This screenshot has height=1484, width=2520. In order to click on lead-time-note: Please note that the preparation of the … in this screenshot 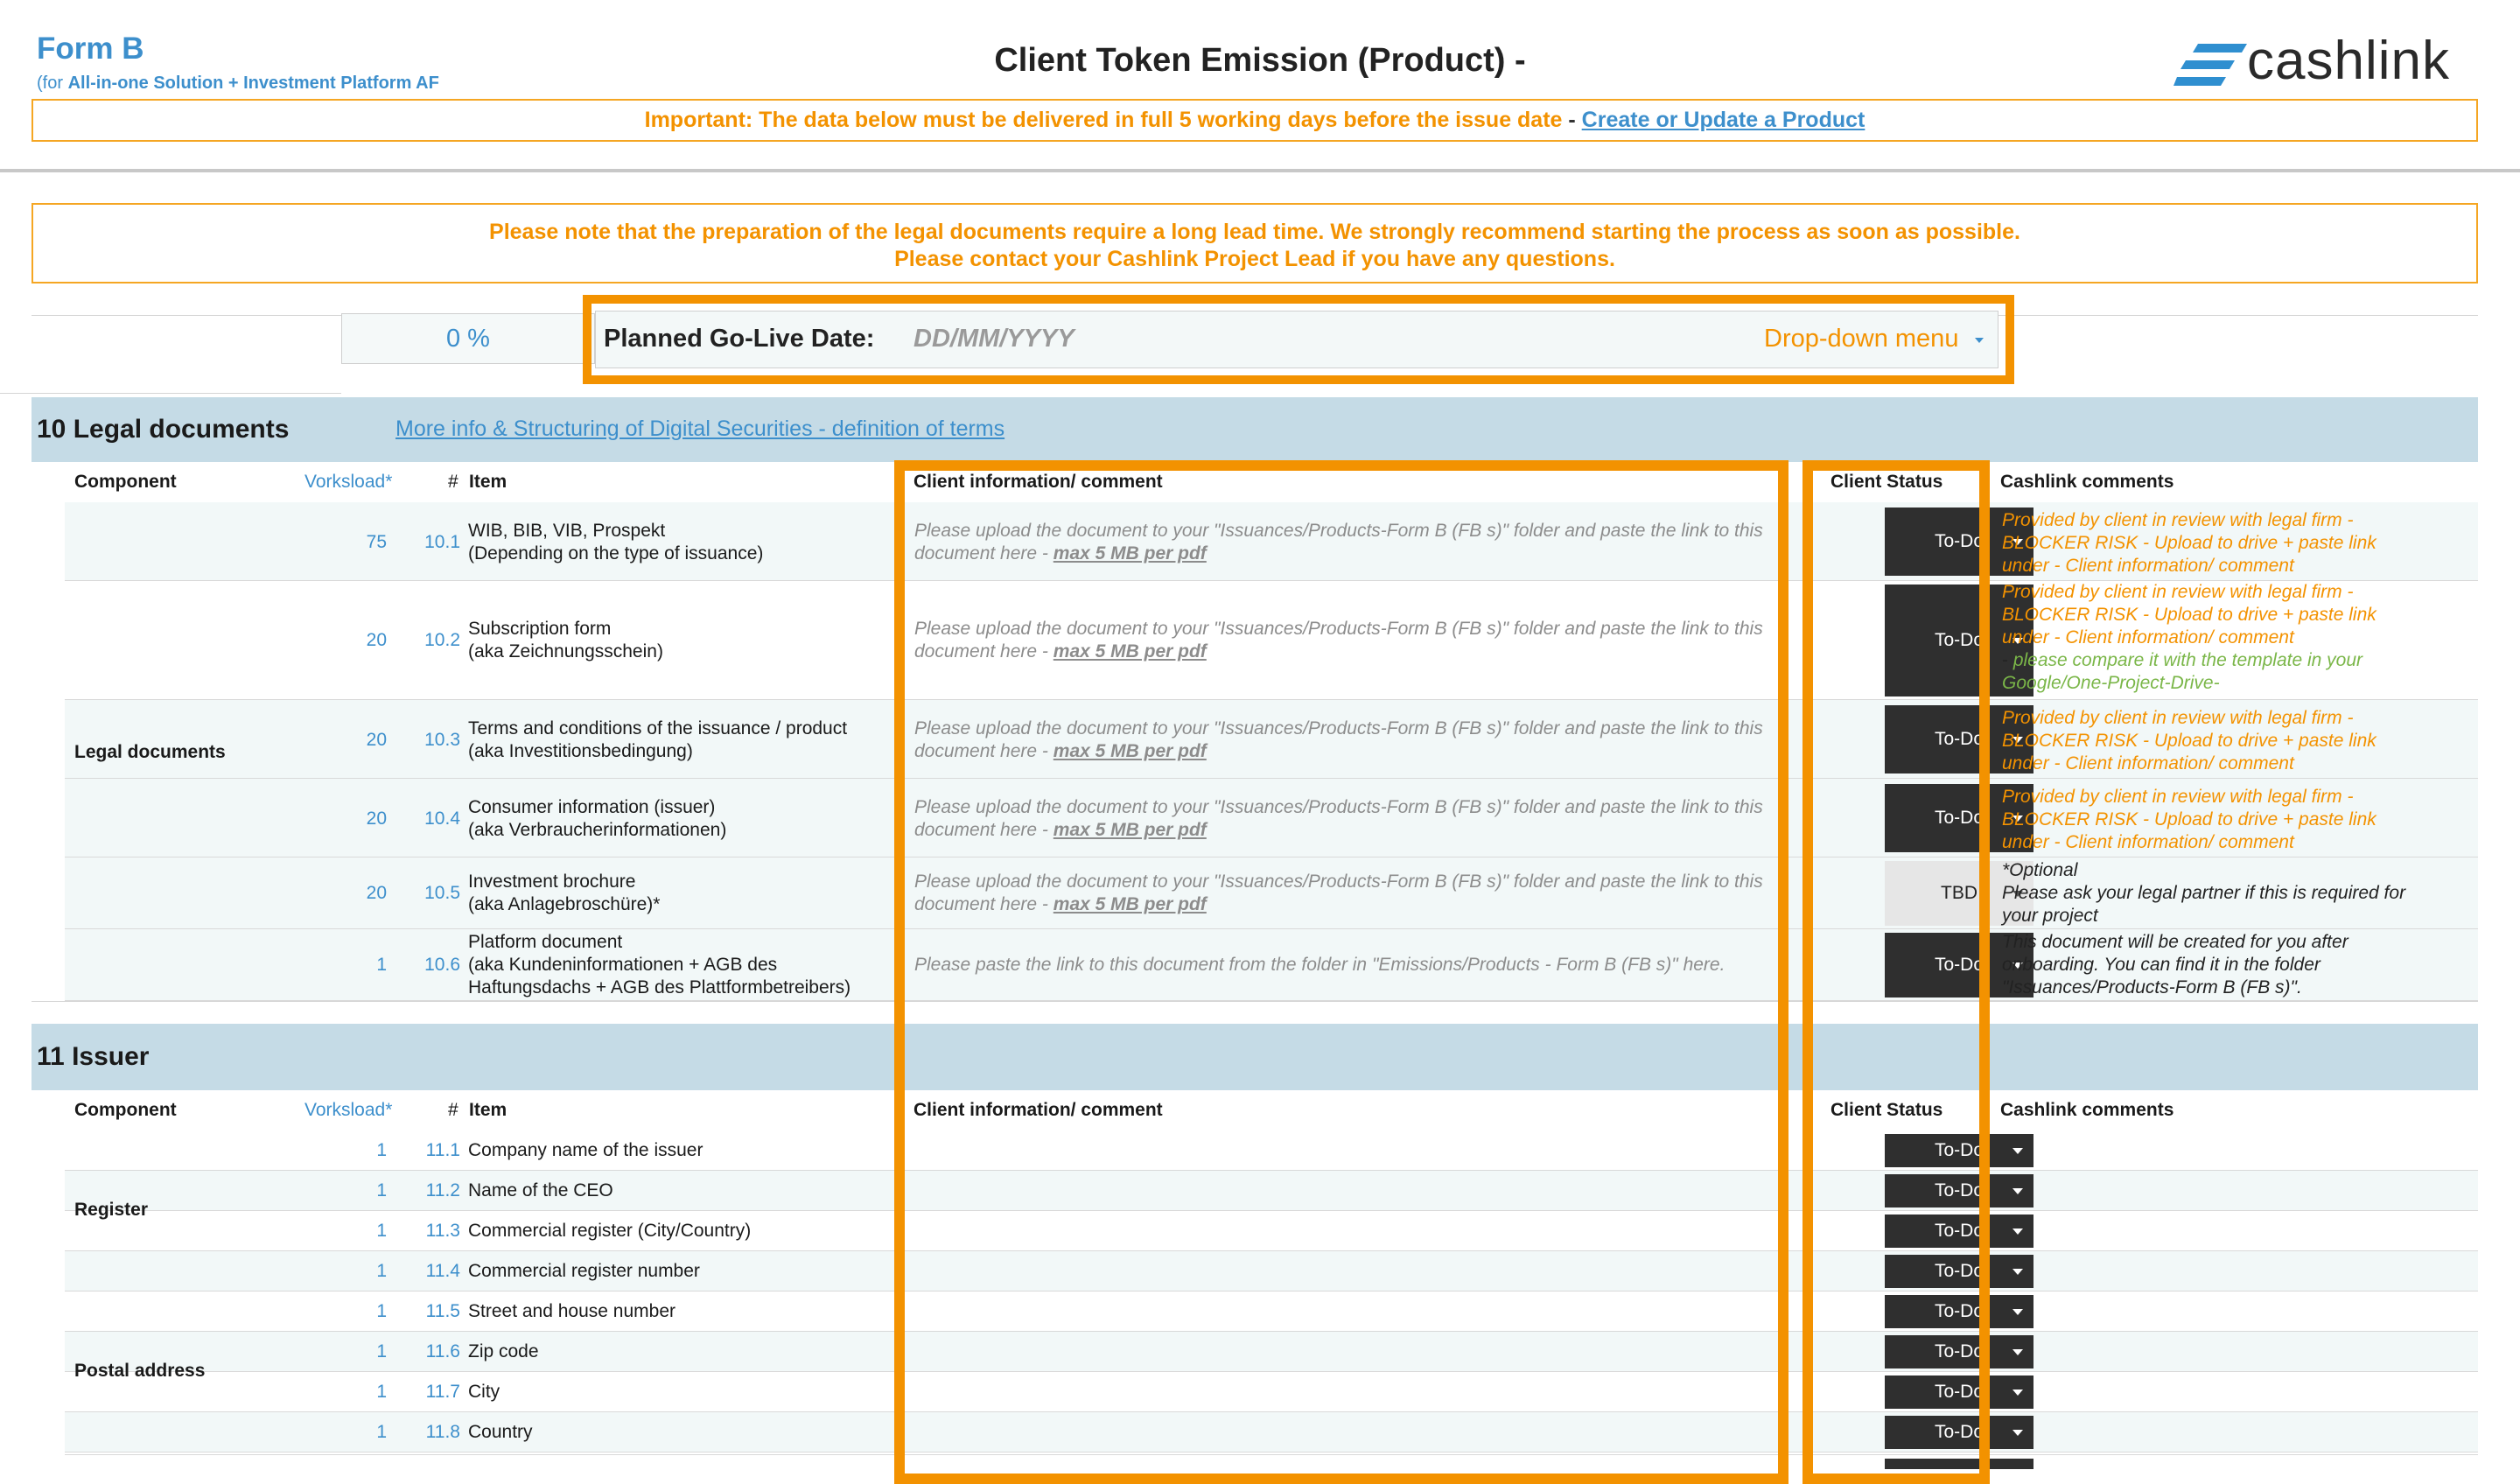, I will do `click(1255, 243)`.